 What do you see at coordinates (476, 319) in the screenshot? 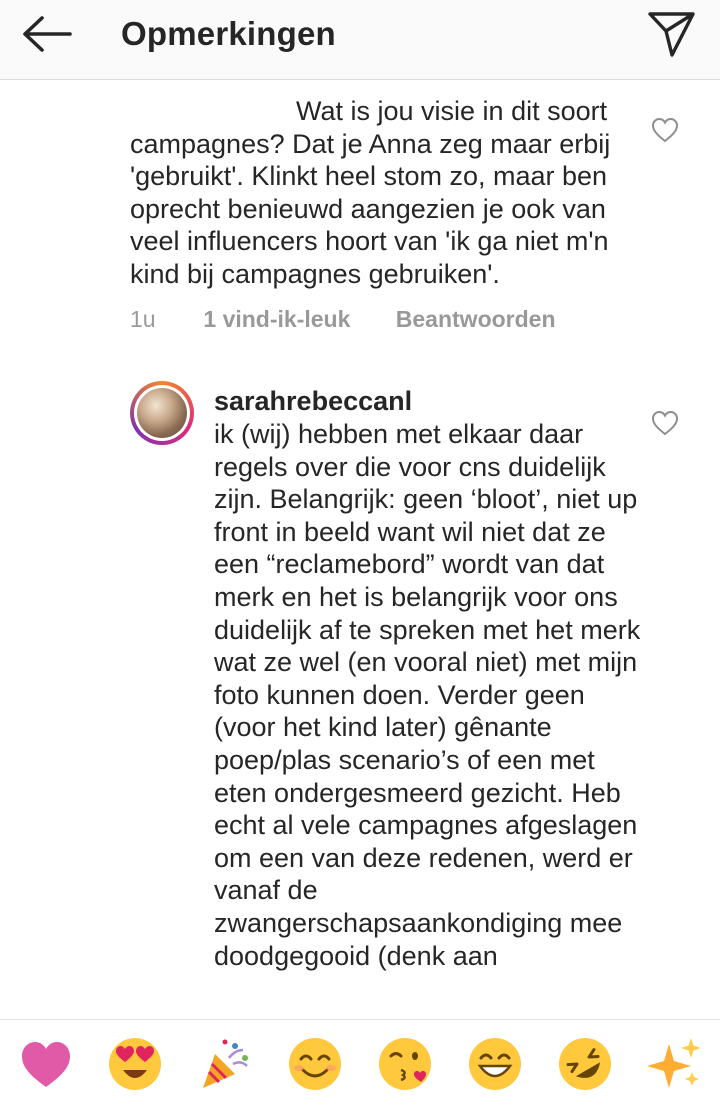
I see `reply-button: Beantwoorden` at bounding box center [476, 319].